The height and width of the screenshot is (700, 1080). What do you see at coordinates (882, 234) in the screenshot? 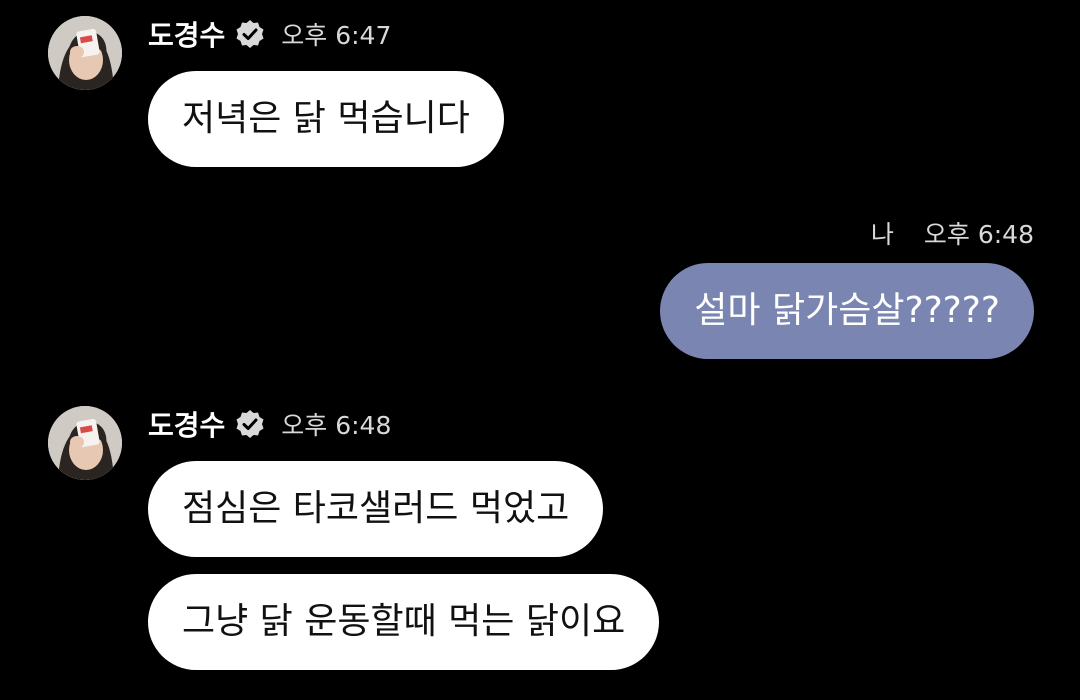
I see `sender-name-me: 나` at bounding box center [882, 234].